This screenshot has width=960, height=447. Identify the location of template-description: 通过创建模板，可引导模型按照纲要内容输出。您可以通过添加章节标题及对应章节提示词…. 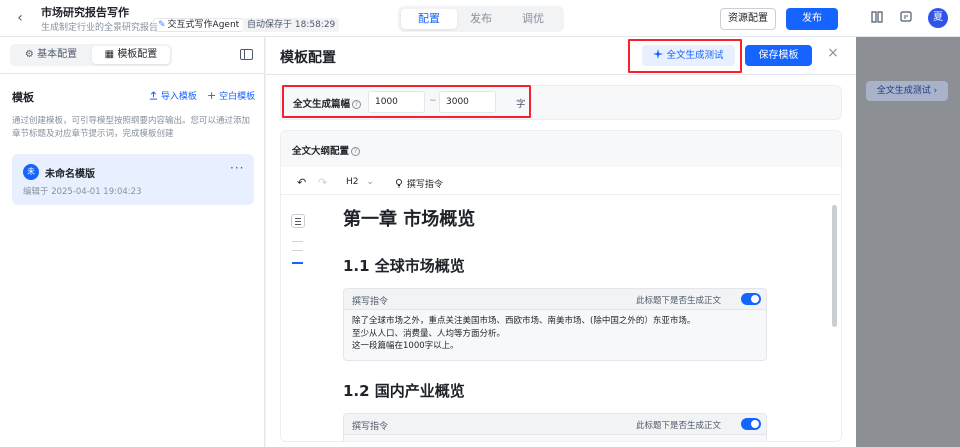
(131, 127).